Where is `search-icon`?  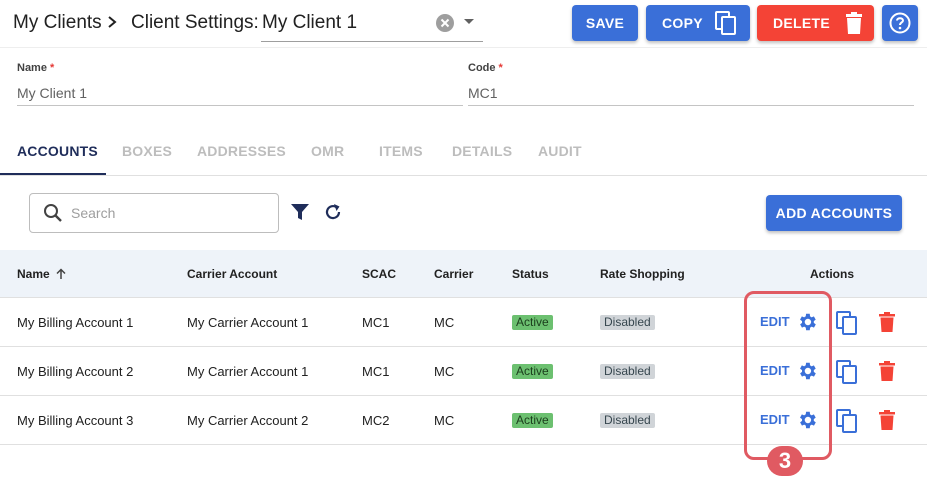 search-icon is located at coordinates (53, 213).